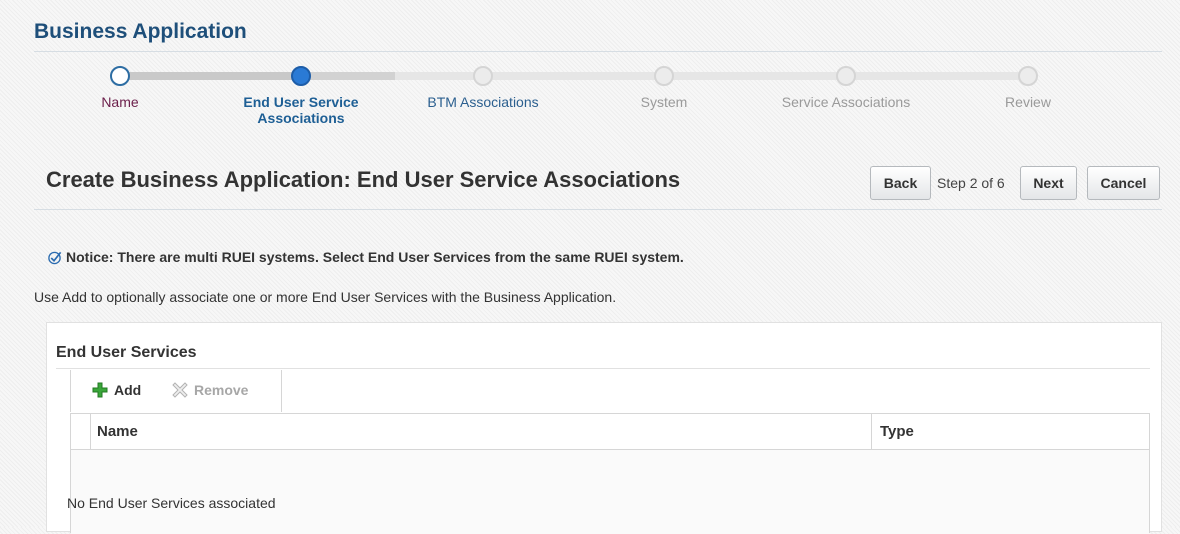 The image size is (1180, 534). What do you see at coordinates (1048, 183) in the screenshot?
I see `next-button: Next` at bounding box center [1048, 183].